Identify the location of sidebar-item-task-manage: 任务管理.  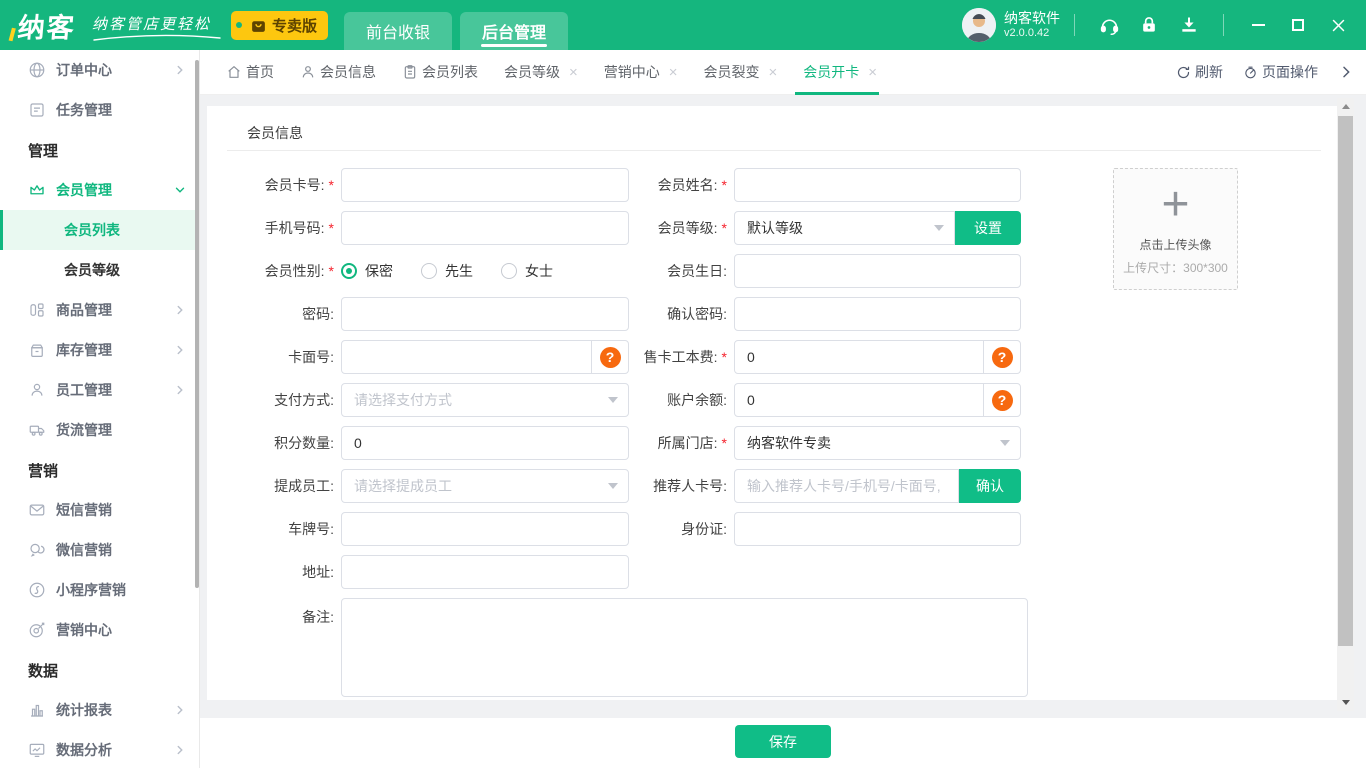
(99, 110).